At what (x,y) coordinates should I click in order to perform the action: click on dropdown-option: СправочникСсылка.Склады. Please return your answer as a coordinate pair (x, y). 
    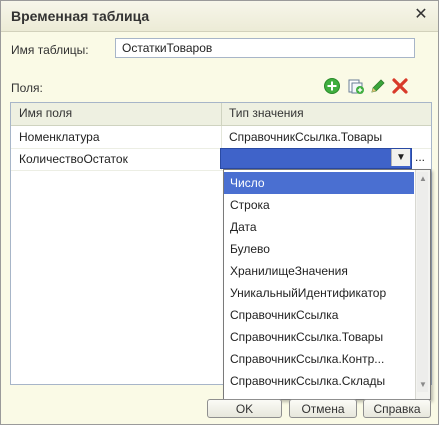
    Looking at the image, I should click on (319, 381).